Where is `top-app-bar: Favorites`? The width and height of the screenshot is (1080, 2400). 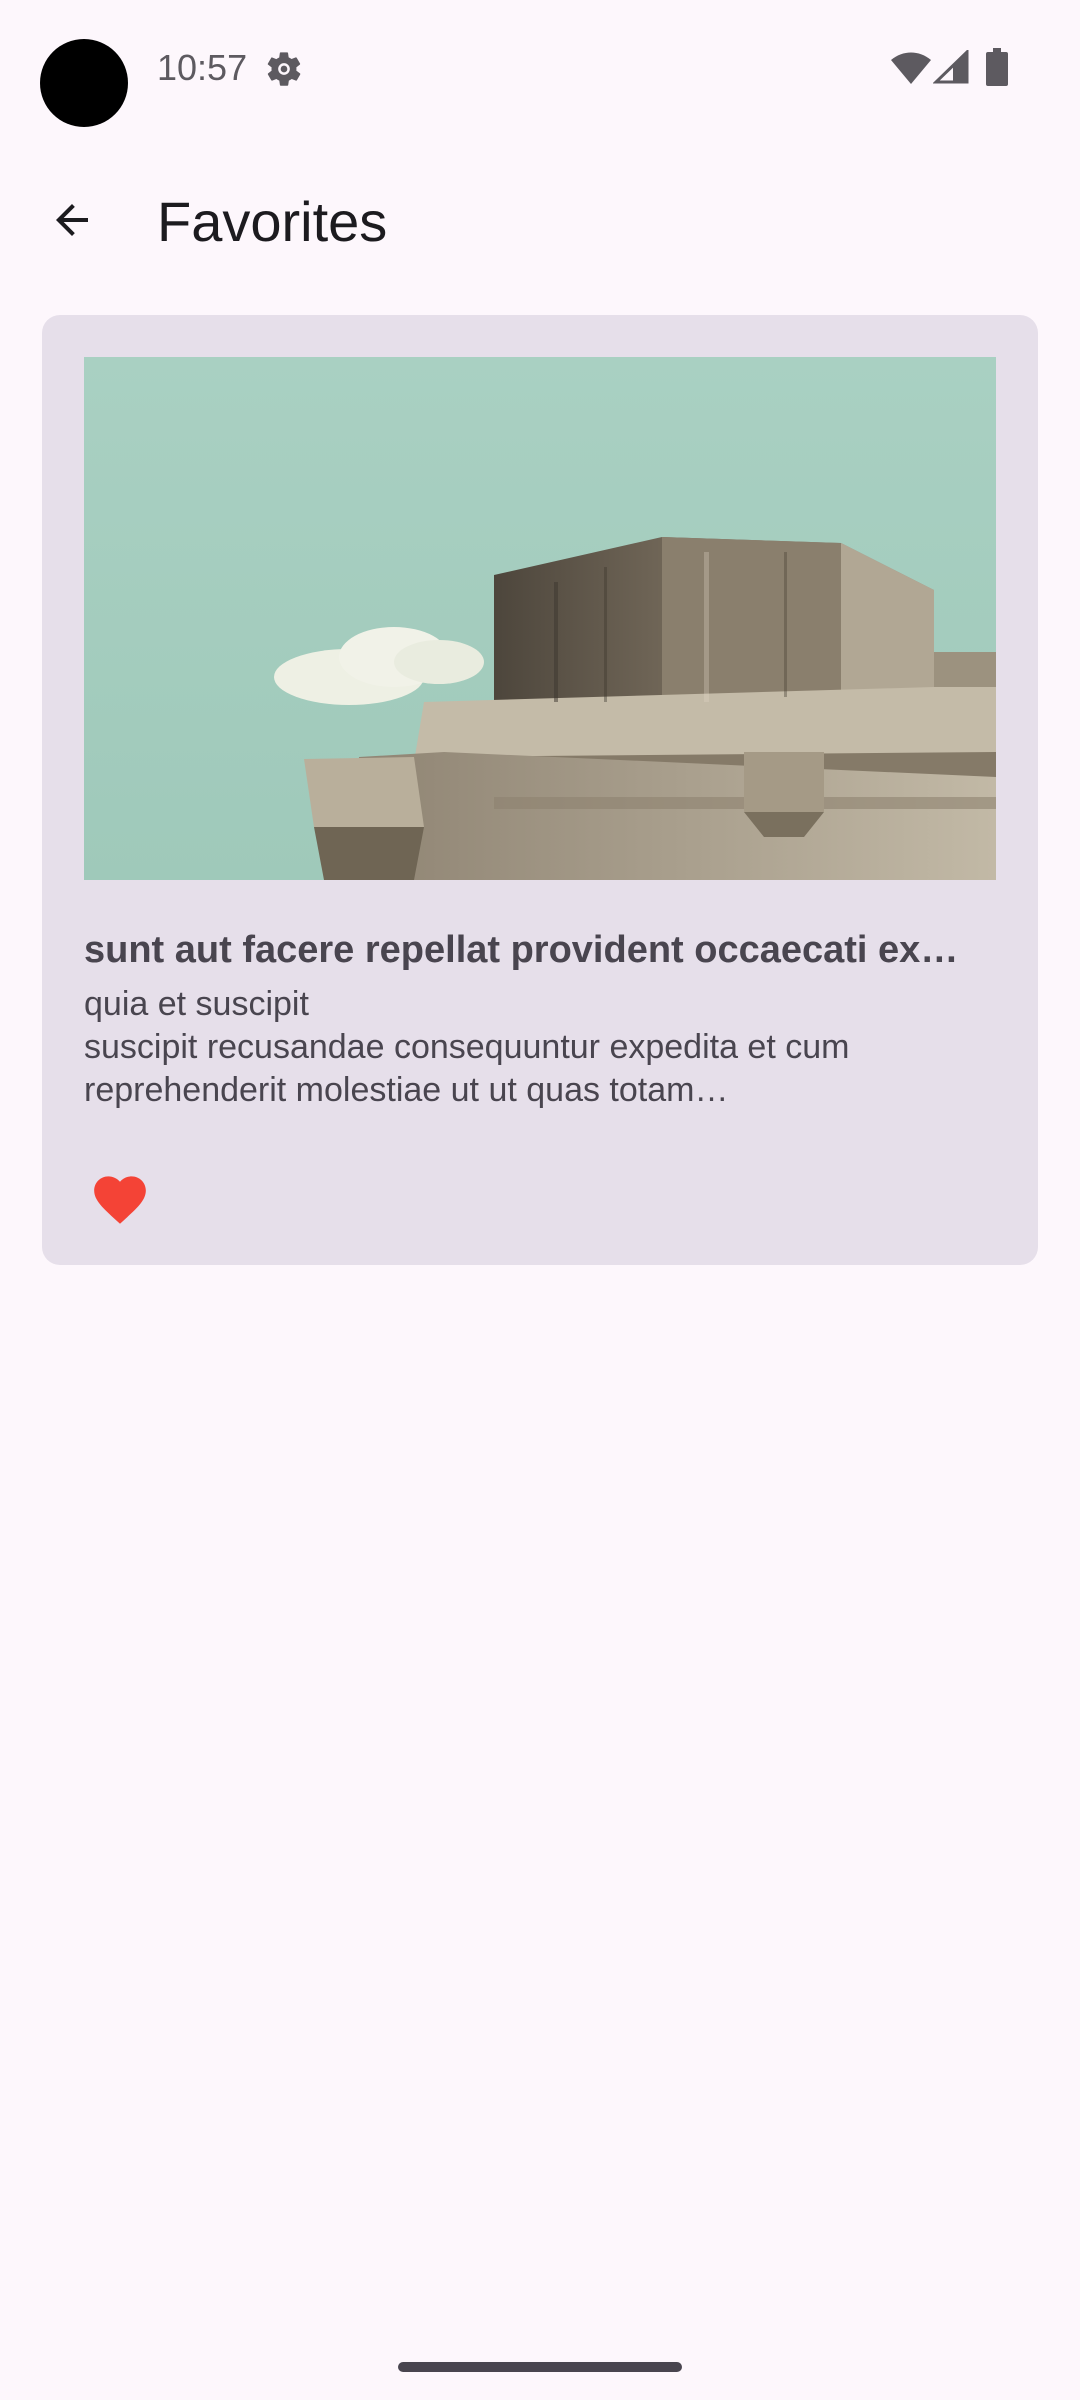
top-app-bar: Favorites is located at coordinates (540, 220).